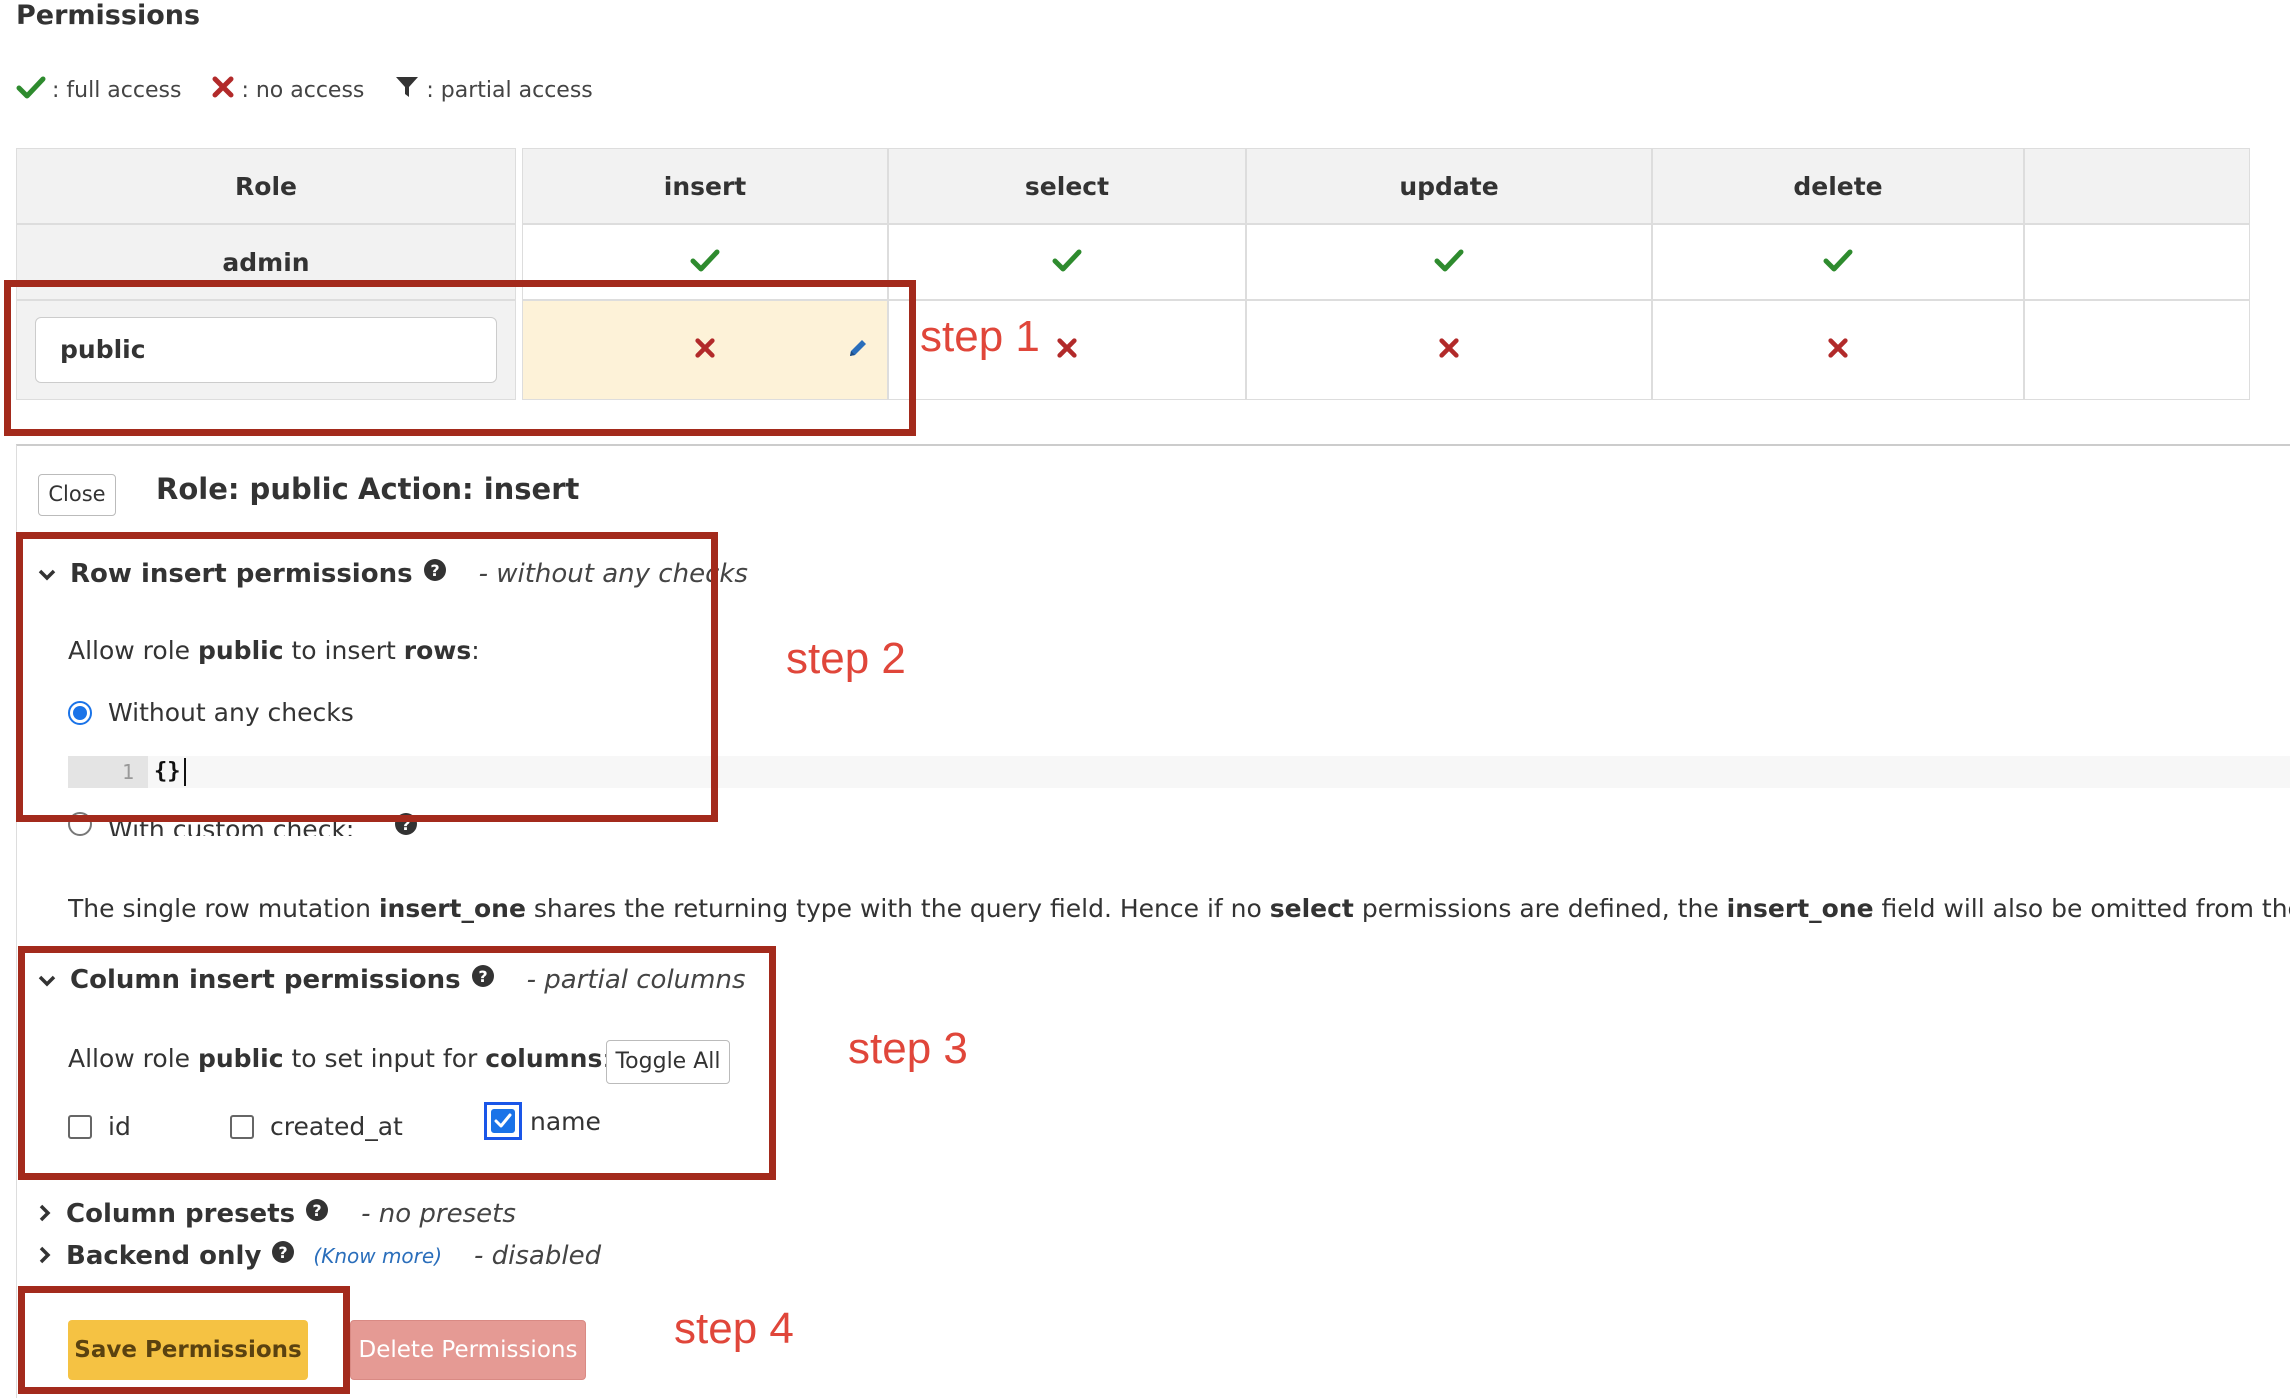  I want to click on column-header-select: select, so click(1067, 186).